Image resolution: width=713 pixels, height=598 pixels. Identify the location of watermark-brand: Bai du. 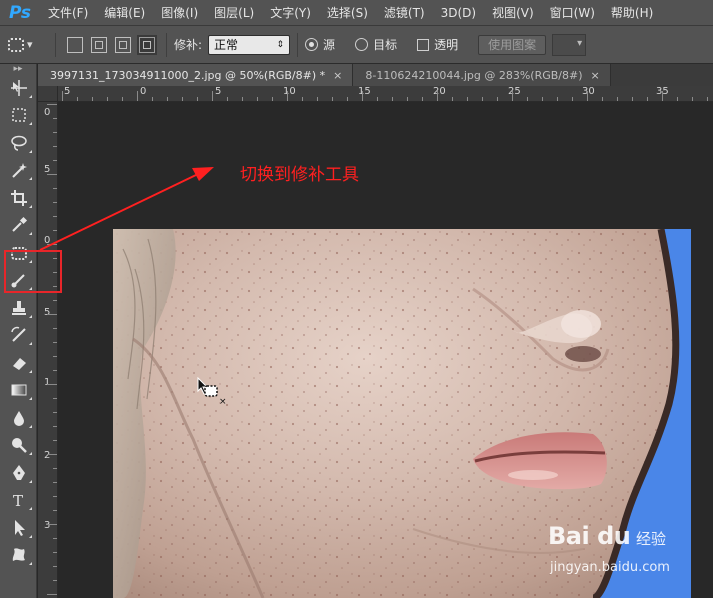
(589, 536).